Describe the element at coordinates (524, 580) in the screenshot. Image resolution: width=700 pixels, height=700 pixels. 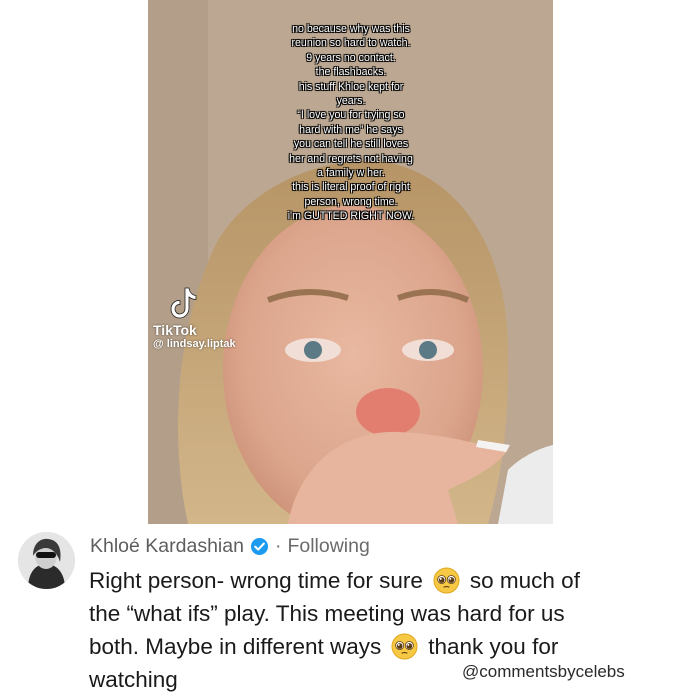
I see `comment-text: so much of` at that location.